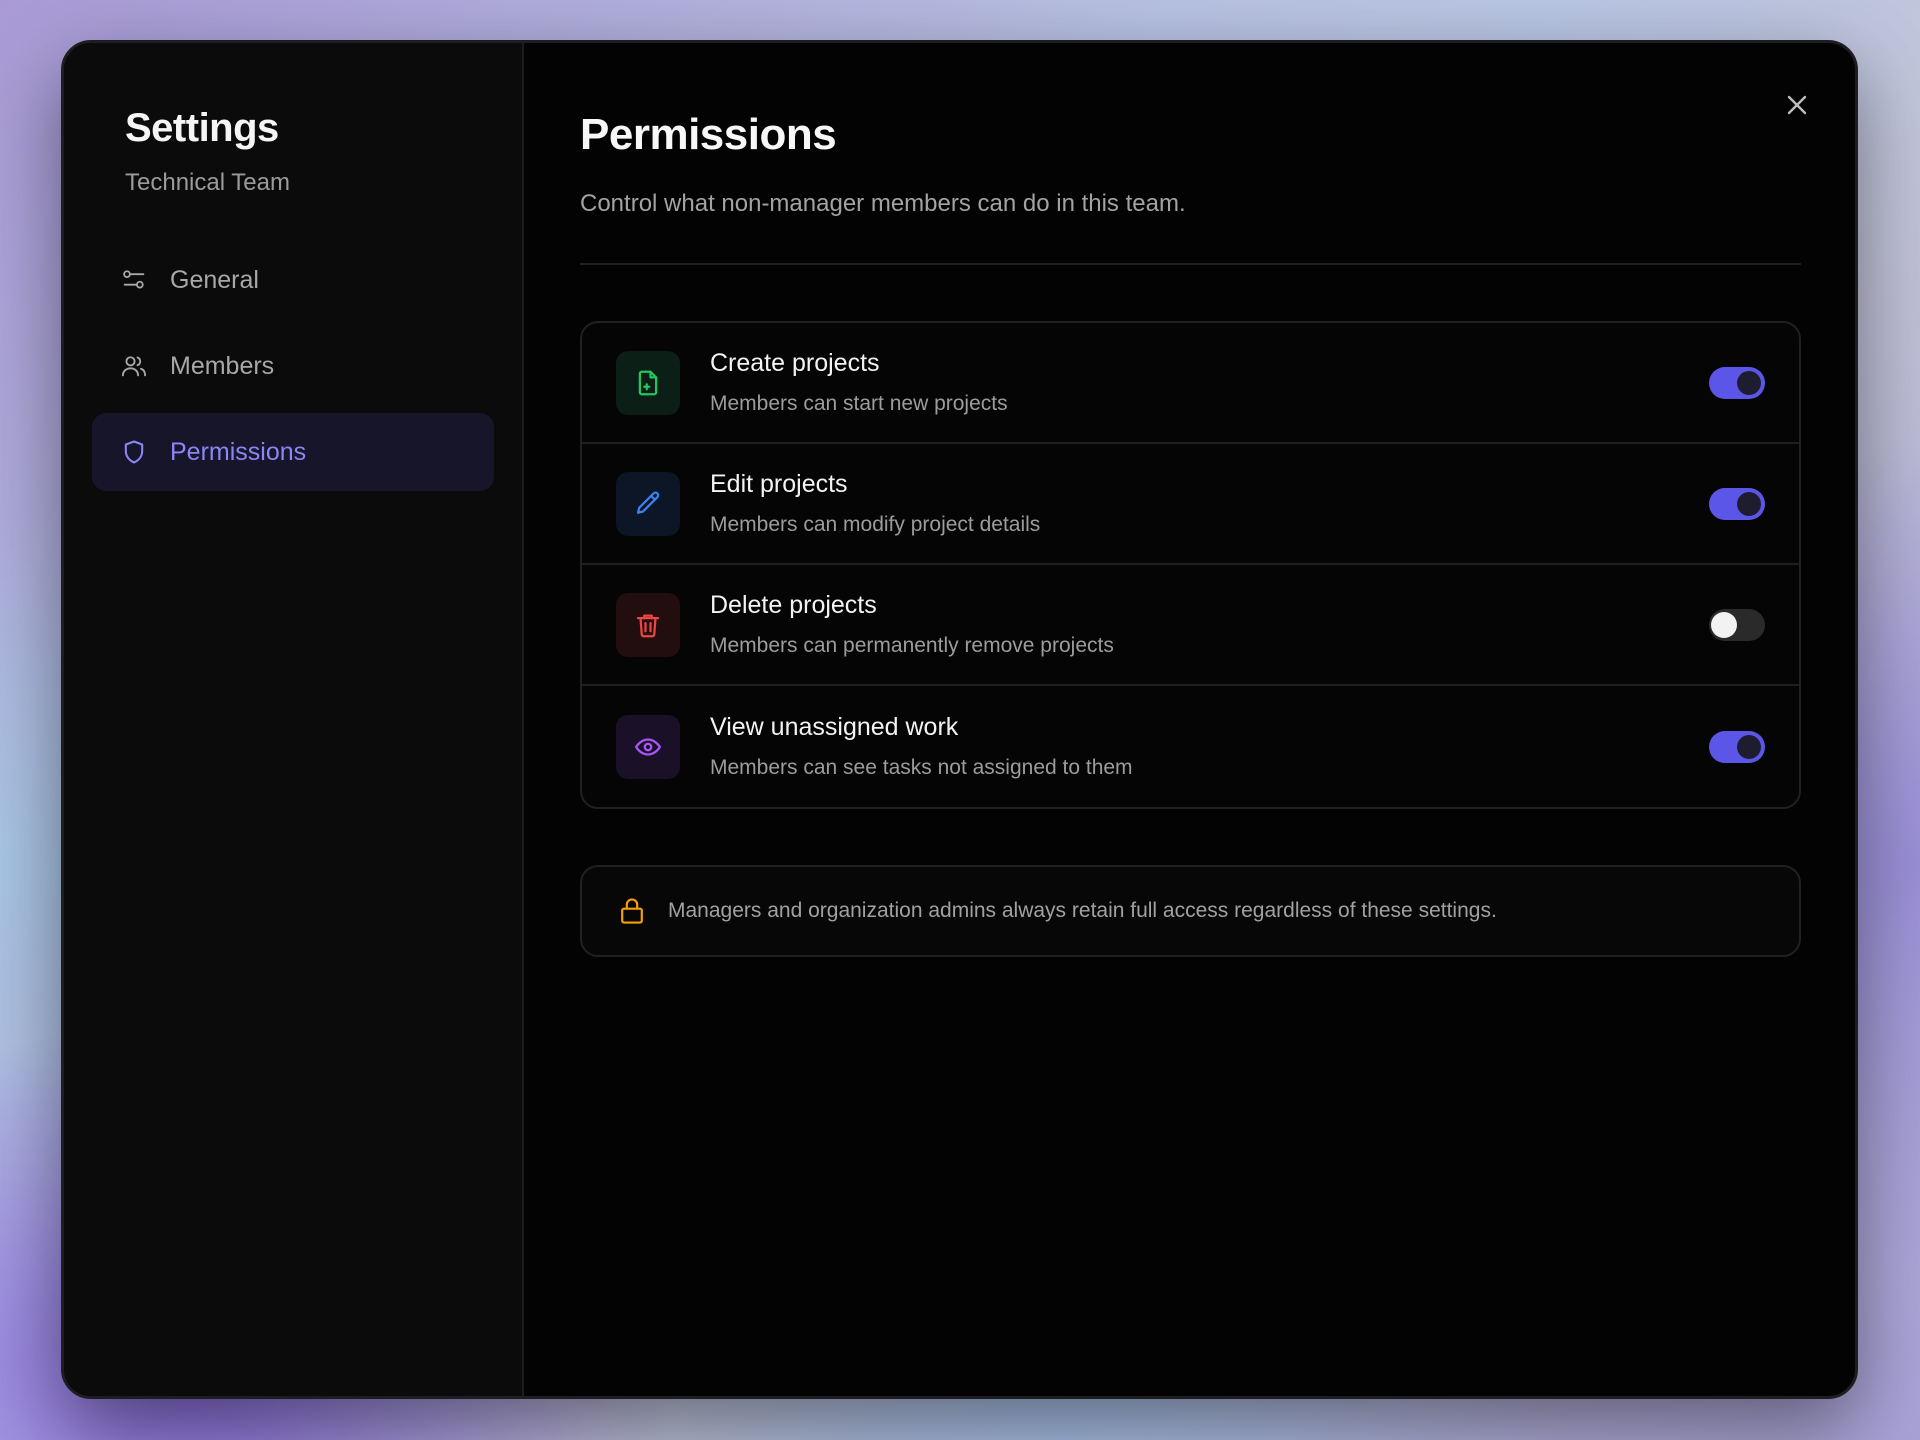 The width and height of the screenshot is (1920, 1440). I want to click on permission-title: Create projects, so click(795, 363).